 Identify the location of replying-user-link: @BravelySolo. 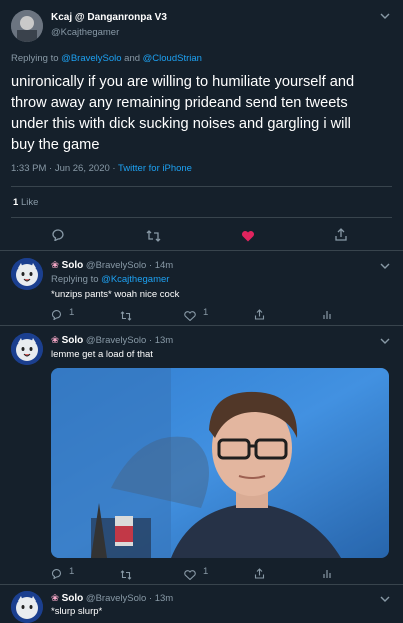
(91, 58).